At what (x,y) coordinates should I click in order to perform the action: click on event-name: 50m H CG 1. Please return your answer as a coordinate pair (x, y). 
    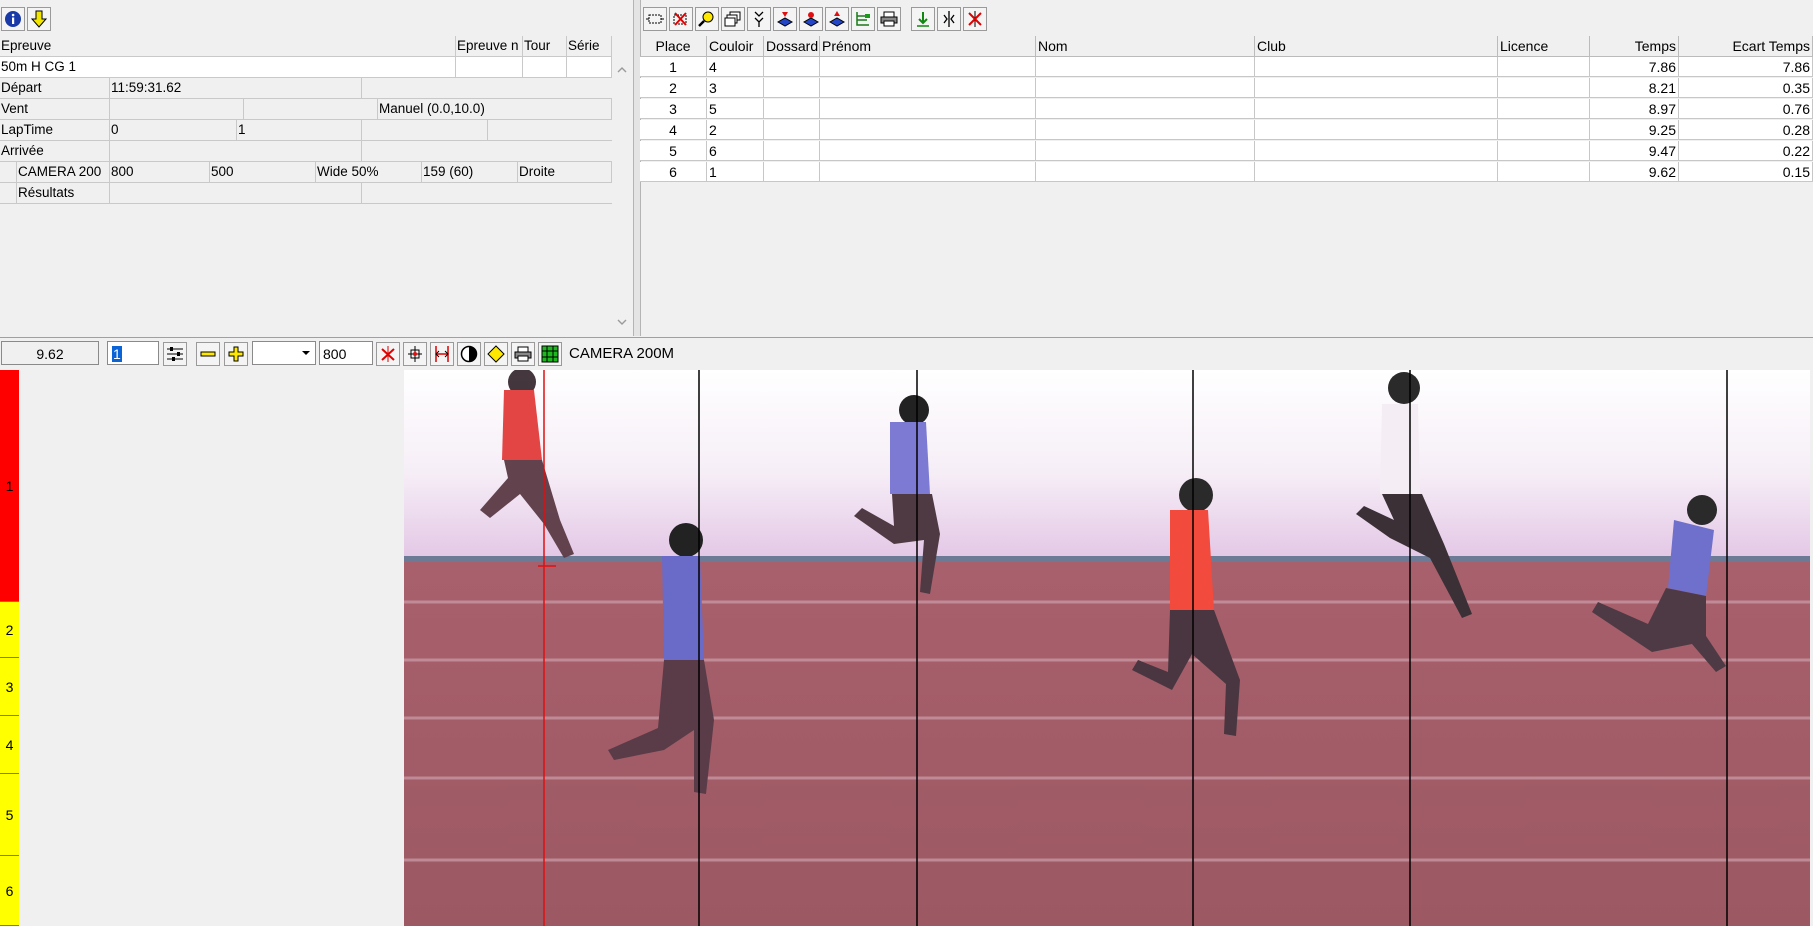
    Looking at the image, I should click on (228, 67).